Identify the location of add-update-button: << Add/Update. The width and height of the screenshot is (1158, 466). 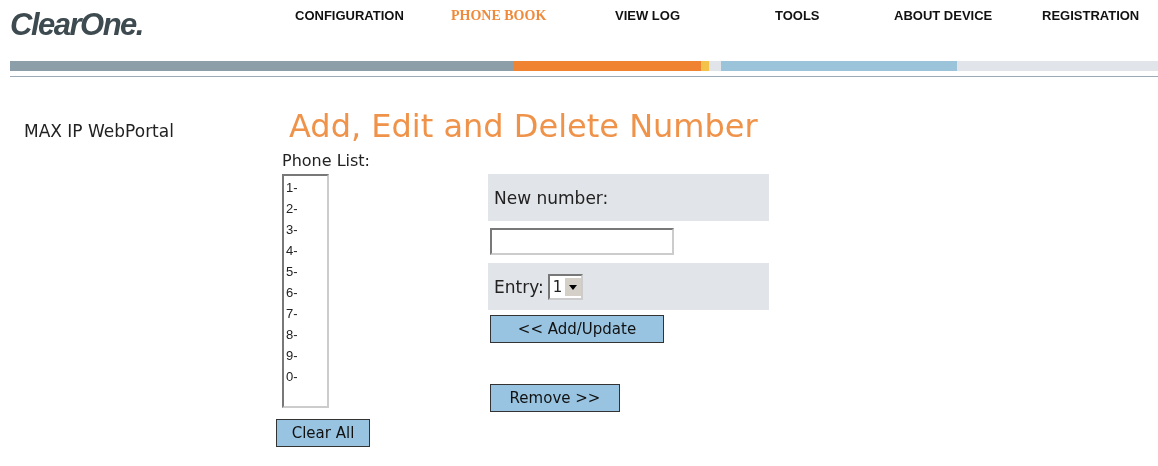
(577, 329).